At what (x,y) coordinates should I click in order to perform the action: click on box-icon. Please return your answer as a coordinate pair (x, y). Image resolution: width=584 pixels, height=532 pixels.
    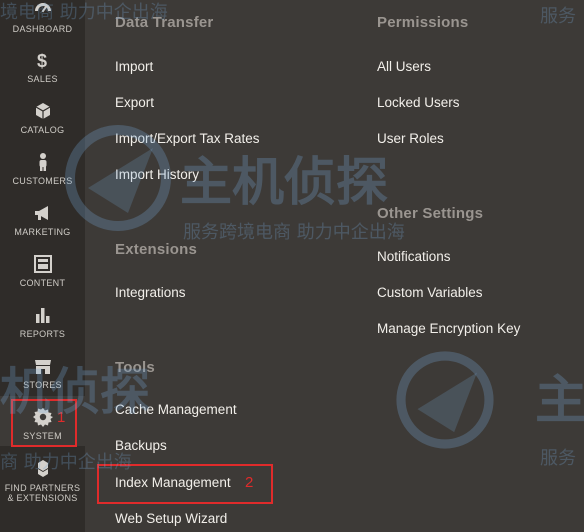
    Looking at the image, I should click on (43, 111).